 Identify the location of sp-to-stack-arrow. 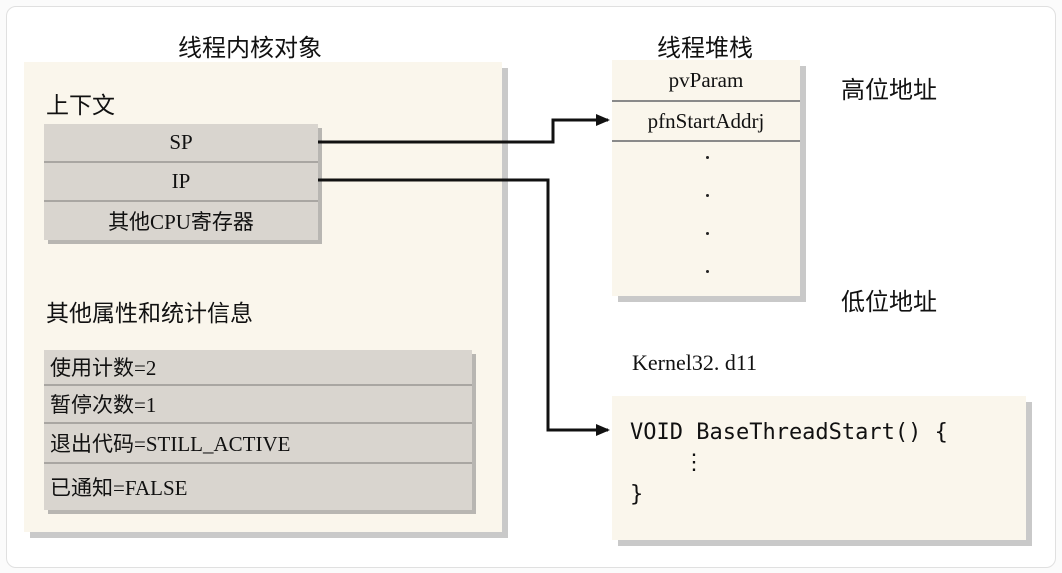
(464, 129).